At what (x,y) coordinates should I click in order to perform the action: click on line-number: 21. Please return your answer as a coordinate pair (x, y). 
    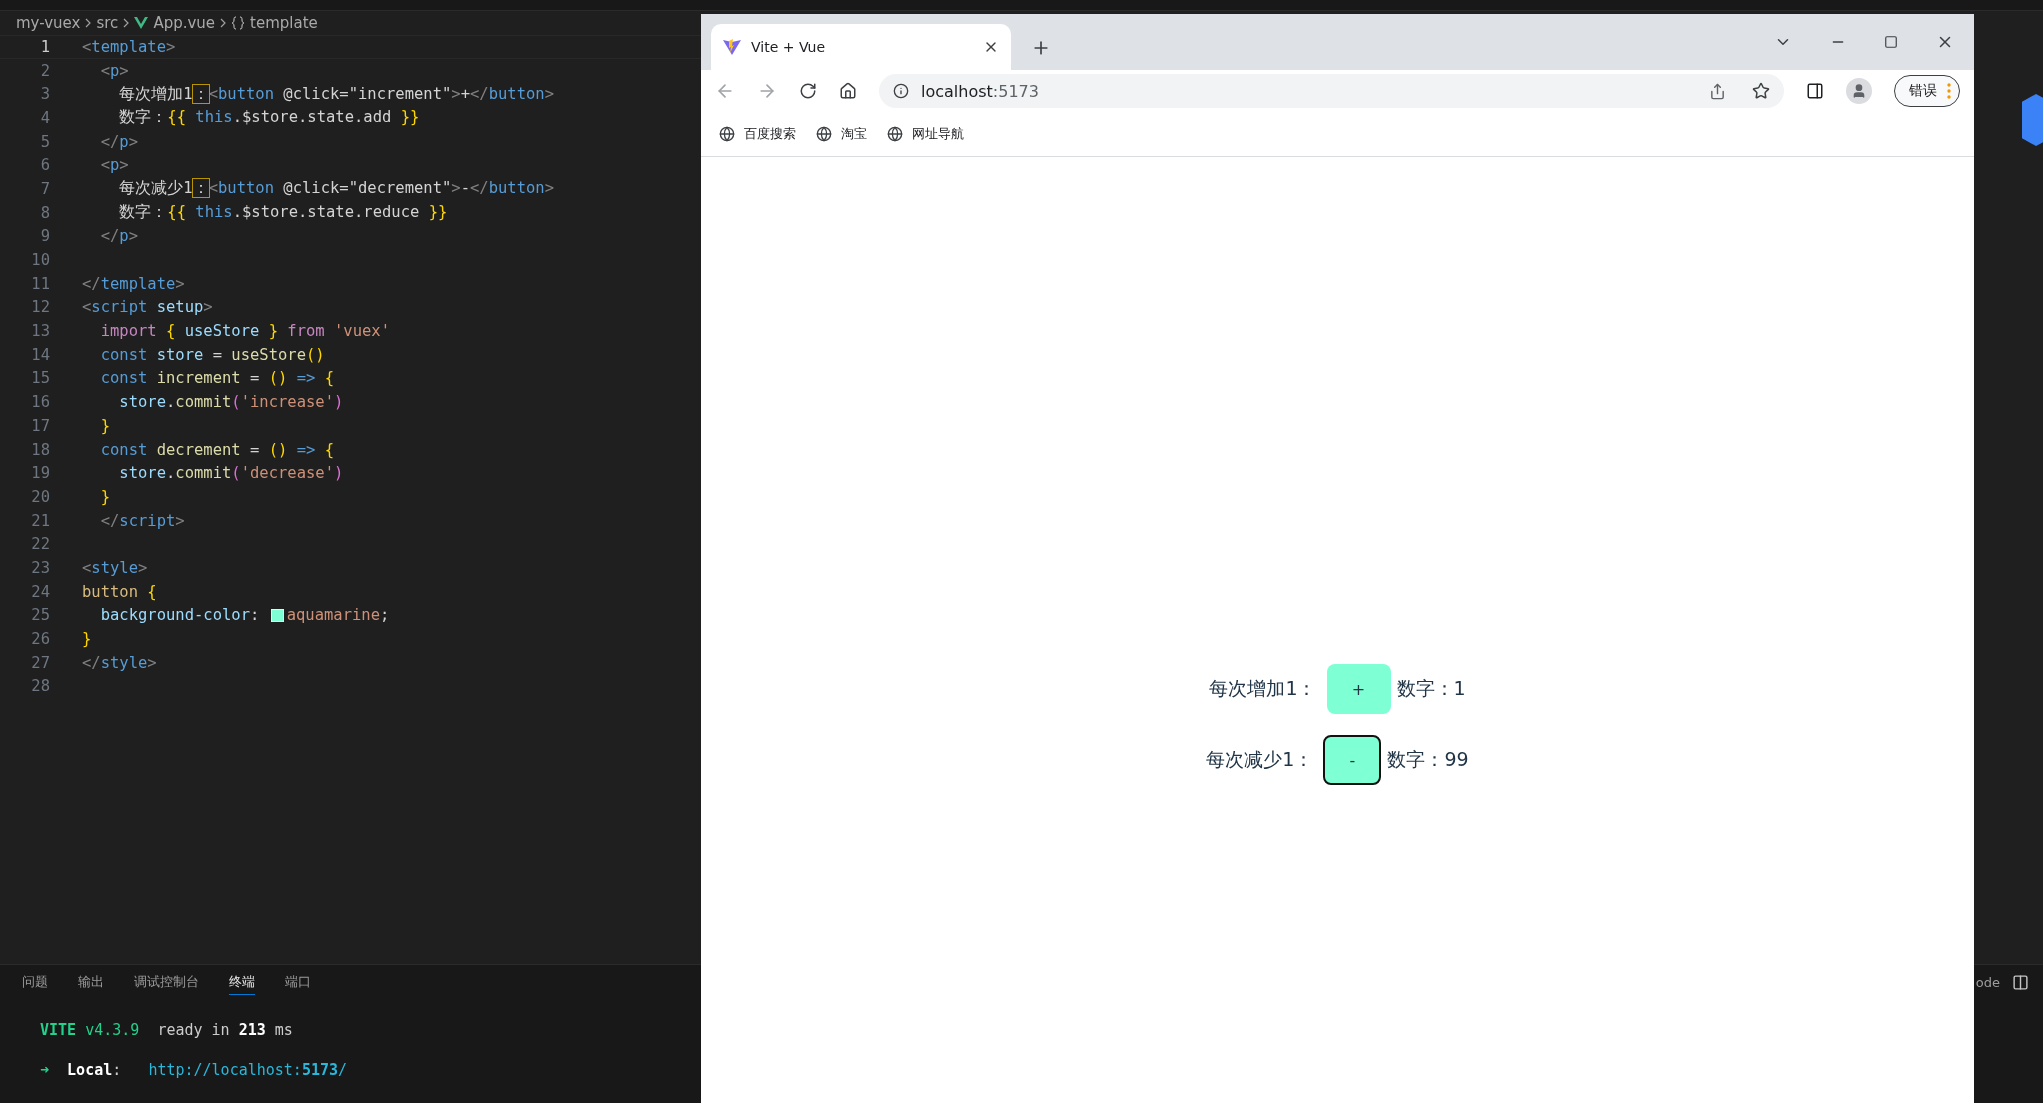
    Looking at the image, I should click on (40, 520).